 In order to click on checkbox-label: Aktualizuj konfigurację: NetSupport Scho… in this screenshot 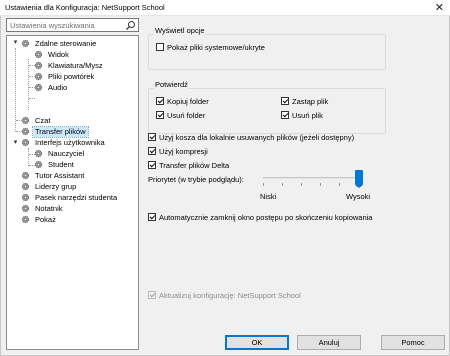, I will do `click(230, 295)`.